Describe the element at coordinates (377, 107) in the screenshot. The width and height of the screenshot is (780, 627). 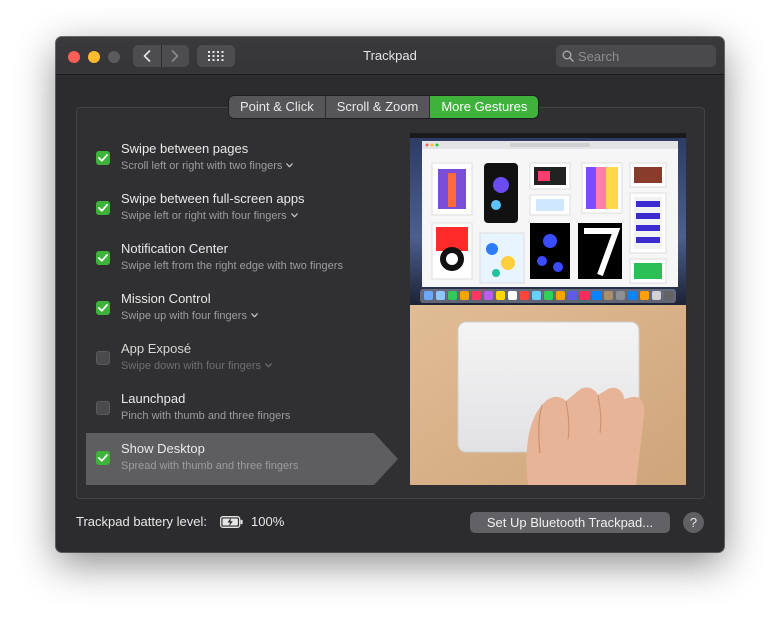
I see `tab-scroll-zoom: Scroll & Zoom` at that location.